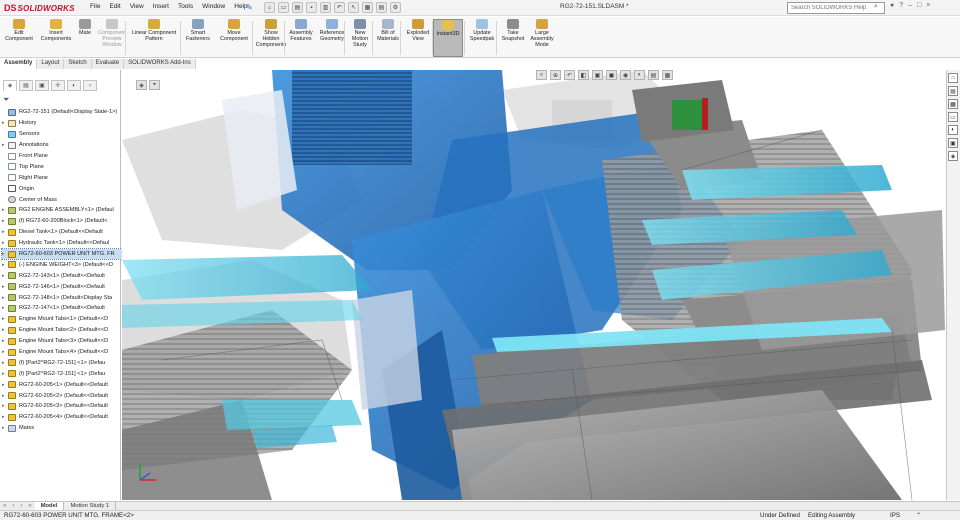 The image size is (960, 520). Describe the element at coordinates (90, 85) in the screenshot. I see `expand-panel-icon: ›` at that location.